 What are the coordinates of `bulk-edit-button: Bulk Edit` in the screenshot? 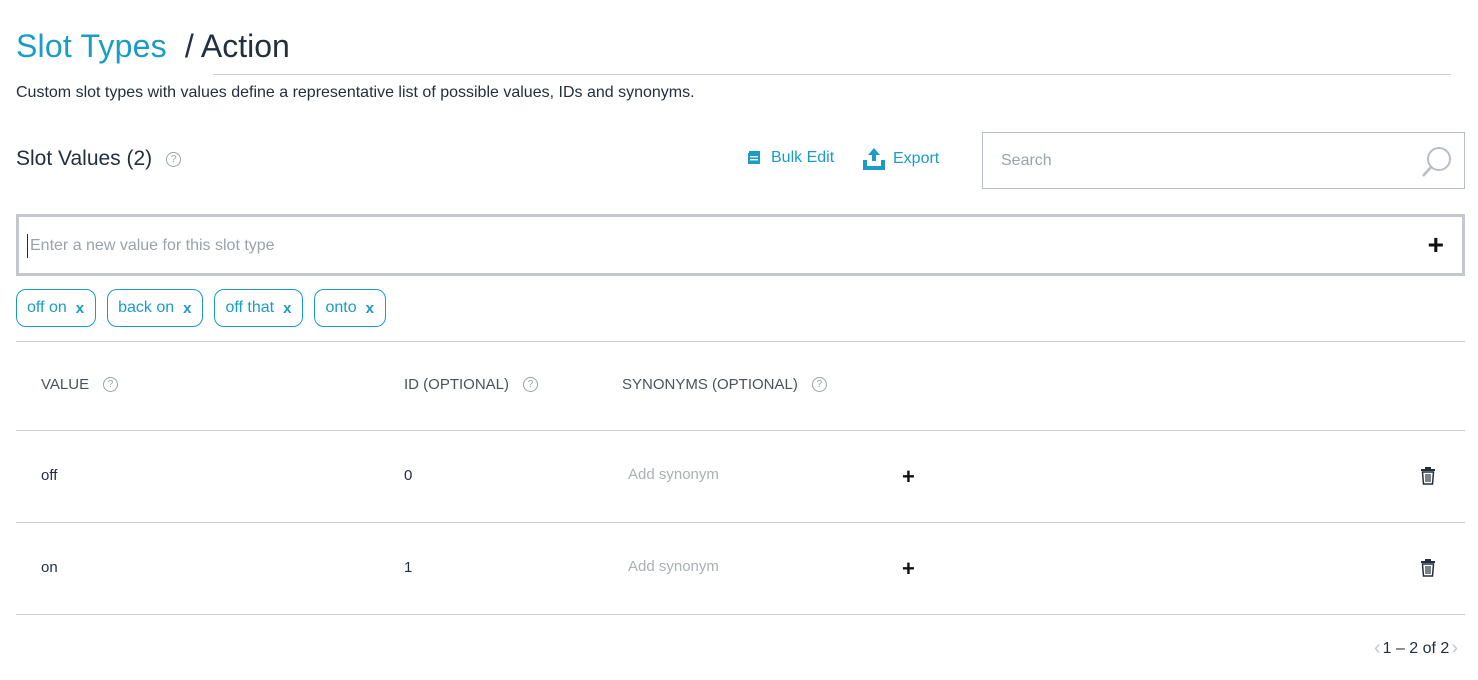 It's located at (790, 158).